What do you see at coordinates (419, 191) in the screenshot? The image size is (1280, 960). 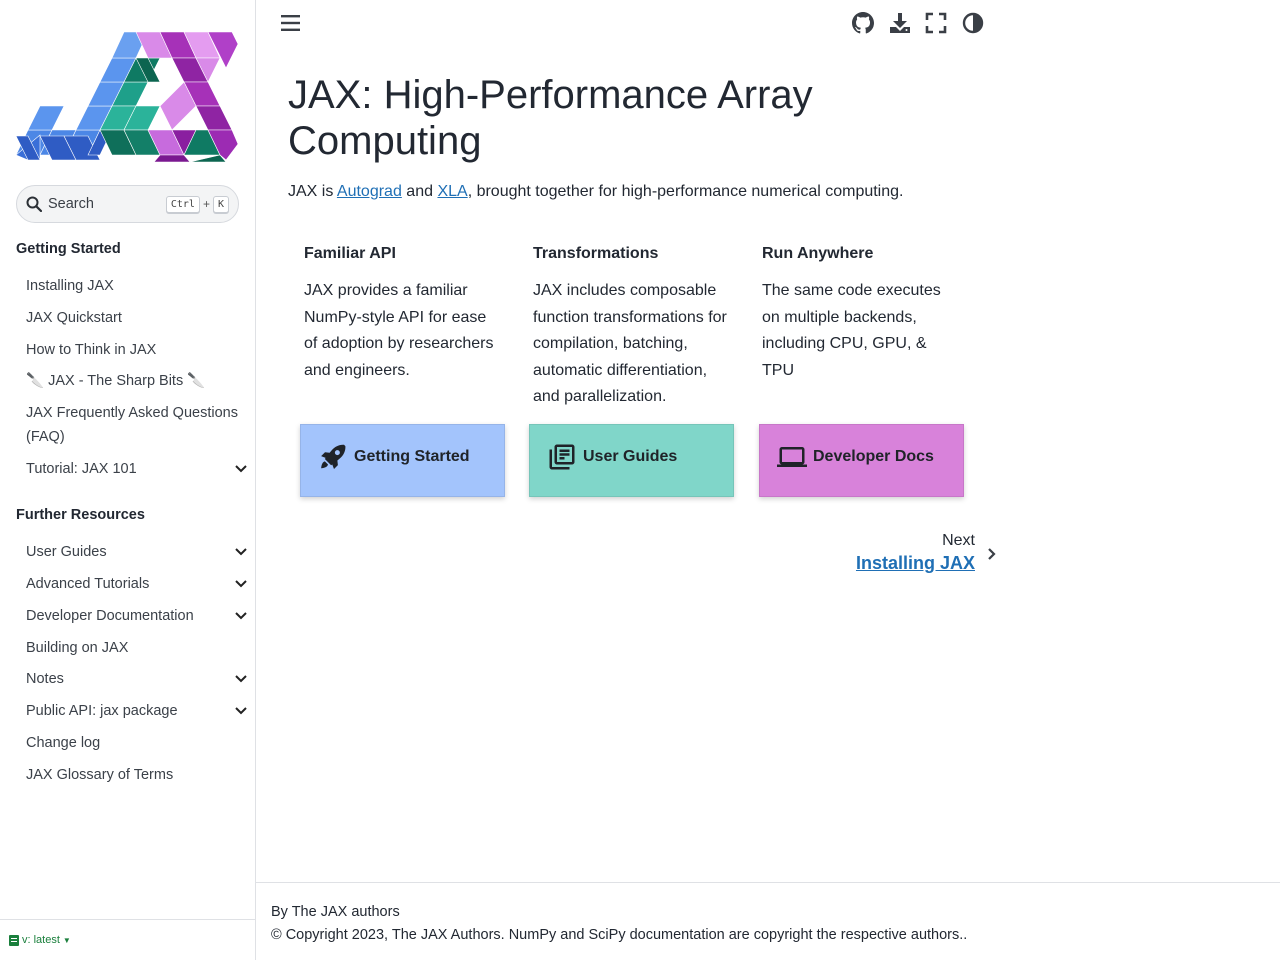 I see `intro-mid: and` at bounding box center [419, 191].